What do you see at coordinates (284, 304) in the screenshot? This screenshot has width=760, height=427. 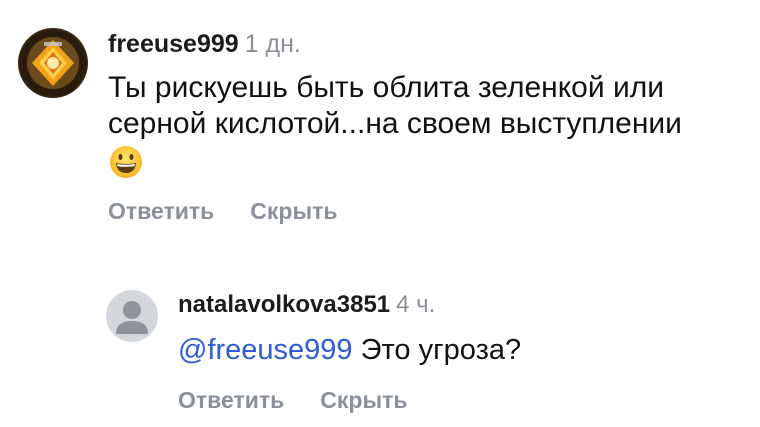 I see `username: natalavolkova3851` at bounding box center [284, 304].